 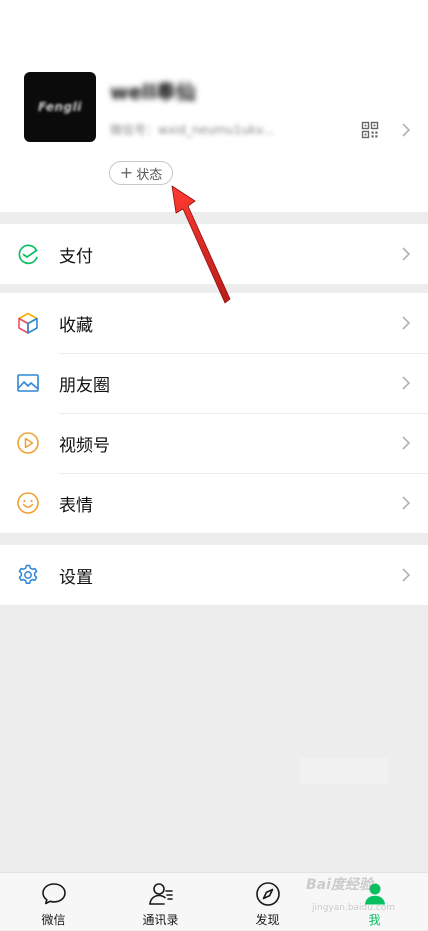 I want to click on plus-icon: +, so click(x=126, y=172).